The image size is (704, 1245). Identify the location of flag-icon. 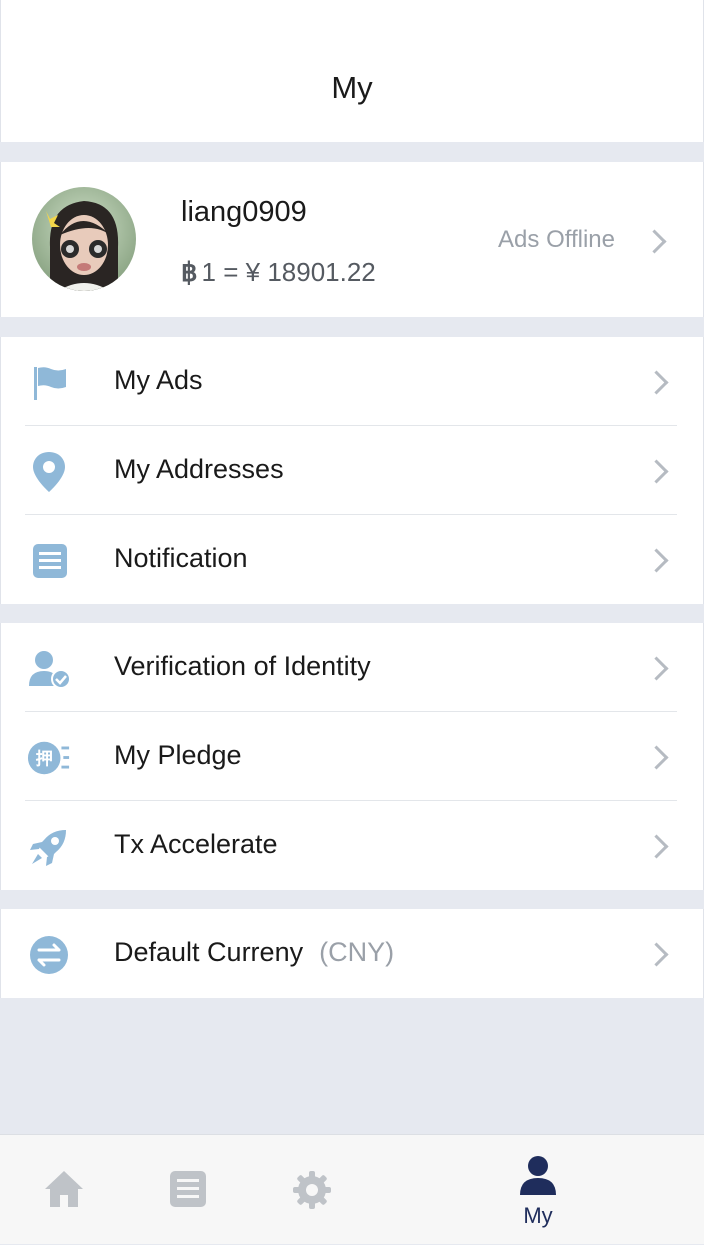
(49, 383).